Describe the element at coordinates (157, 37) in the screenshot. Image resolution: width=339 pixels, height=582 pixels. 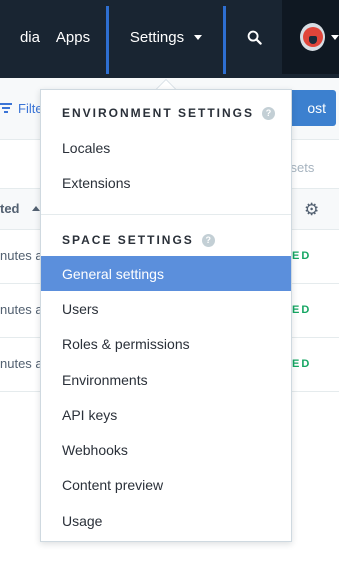
I see `nav-settings-label: Settings` at that location.